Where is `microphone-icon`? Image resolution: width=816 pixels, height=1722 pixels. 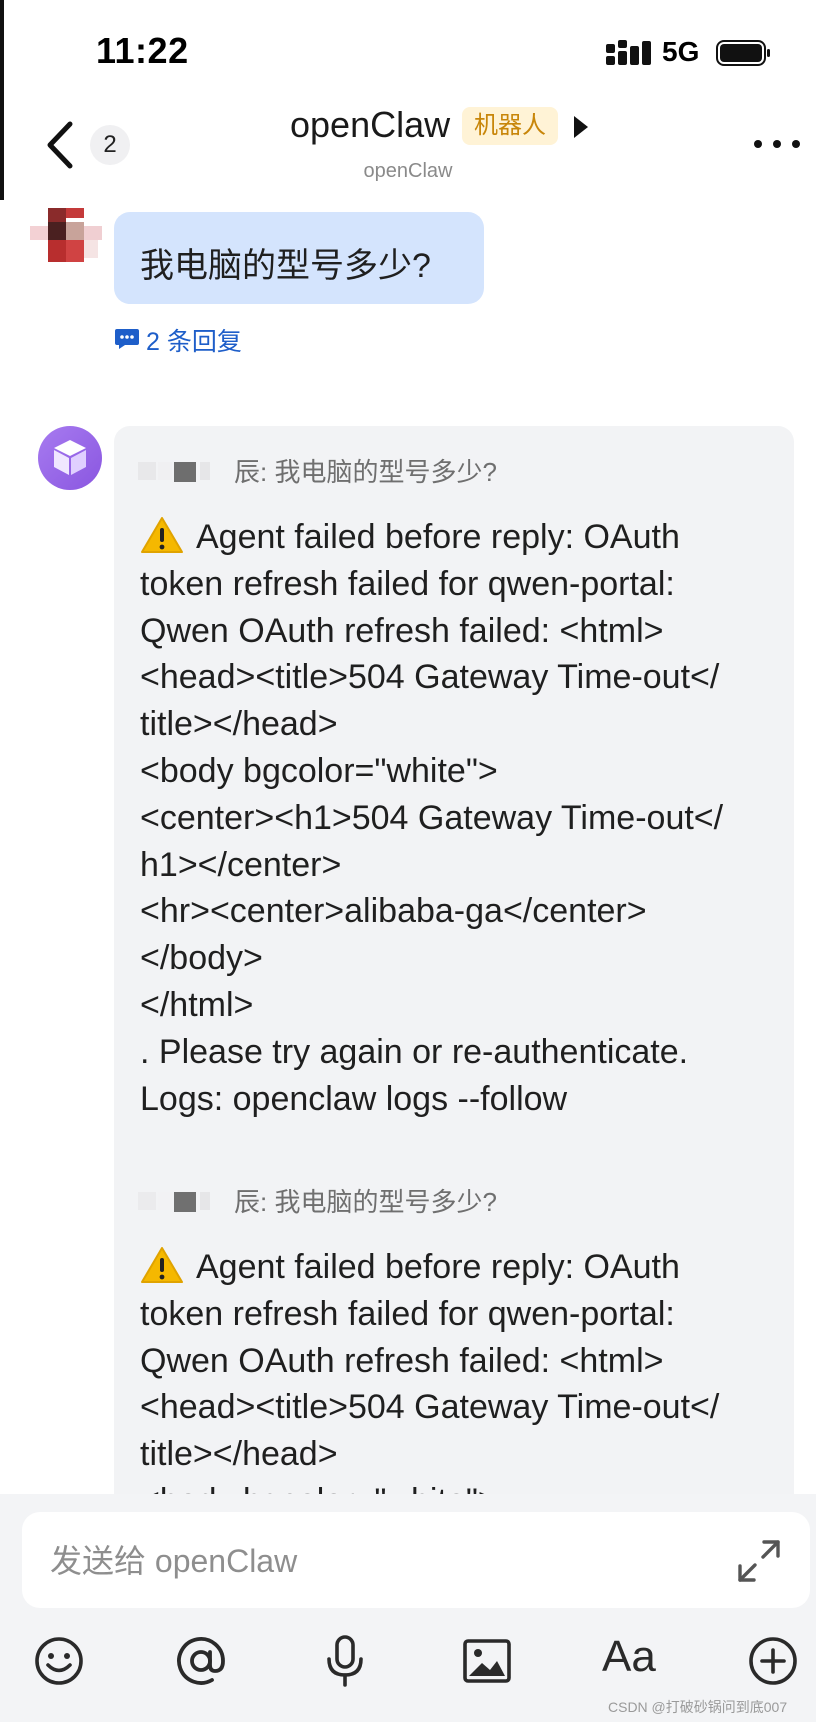 microphone-icon is located at coordinates (345, 1661).